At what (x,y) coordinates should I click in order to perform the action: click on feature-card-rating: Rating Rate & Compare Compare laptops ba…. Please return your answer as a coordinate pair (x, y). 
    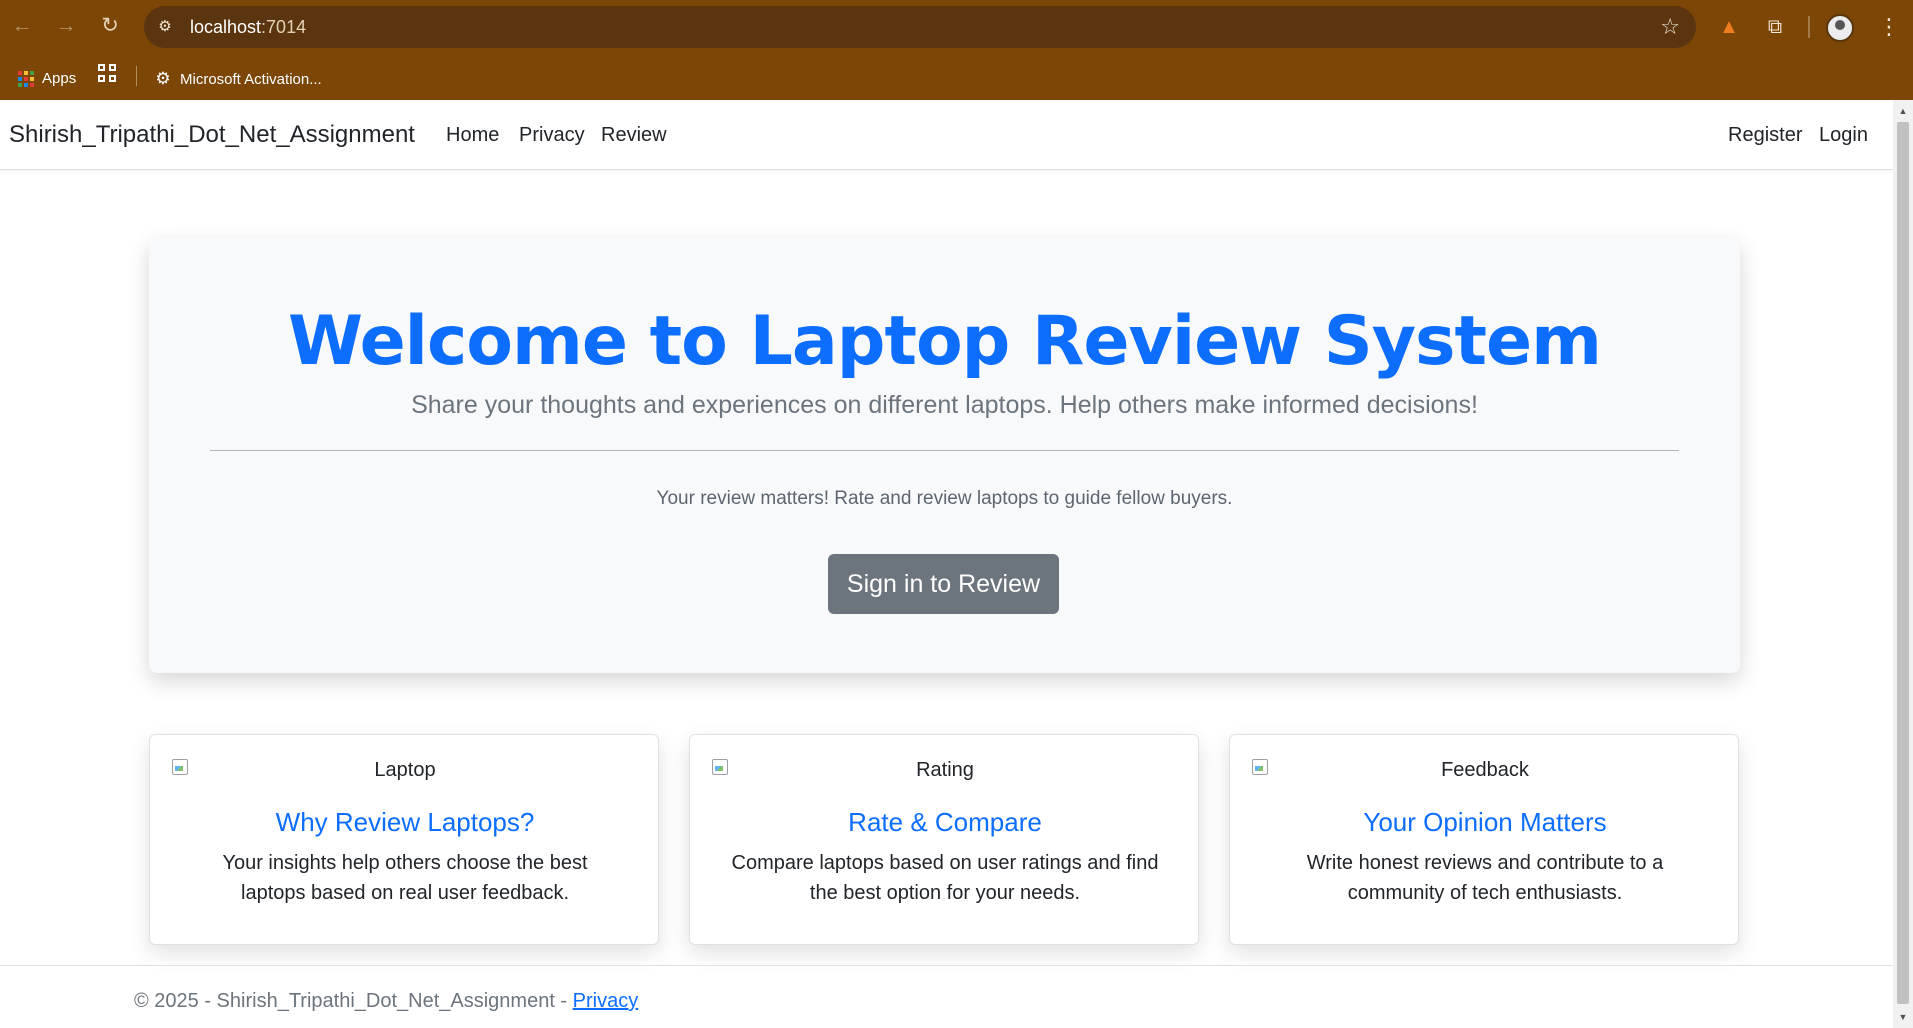
    Looking at the image, I should click on (944, 839).